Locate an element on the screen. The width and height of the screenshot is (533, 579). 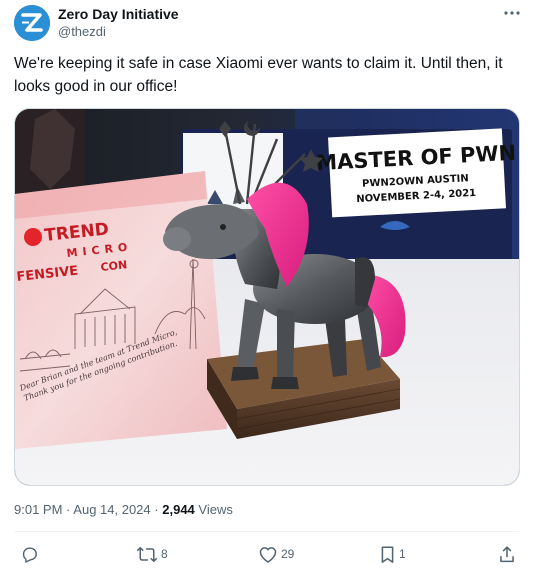
tweet-actions: 8 29 1 is located at coordinates (266, 554).